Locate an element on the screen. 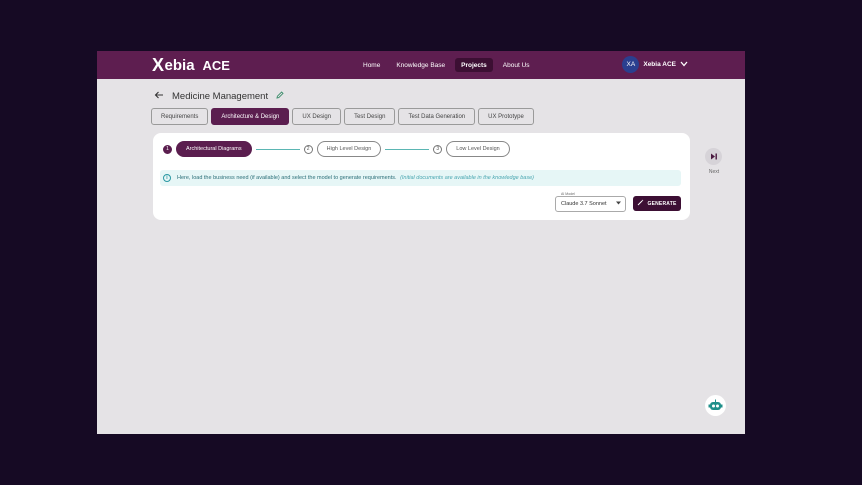  generate-label: GENERATE is located at coordinates (662, 203).